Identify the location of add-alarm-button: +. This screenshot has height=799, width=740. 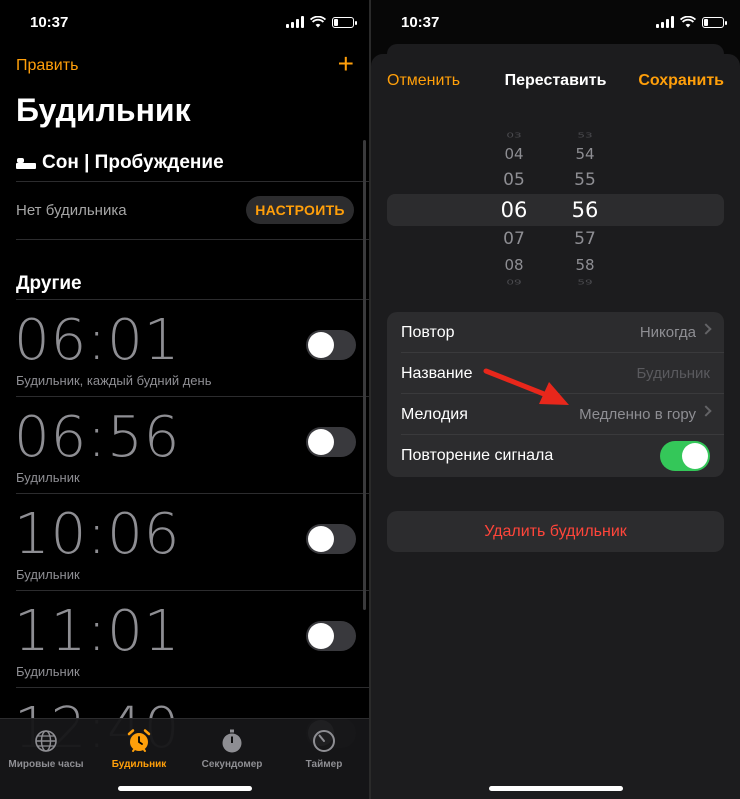
(346, 64).